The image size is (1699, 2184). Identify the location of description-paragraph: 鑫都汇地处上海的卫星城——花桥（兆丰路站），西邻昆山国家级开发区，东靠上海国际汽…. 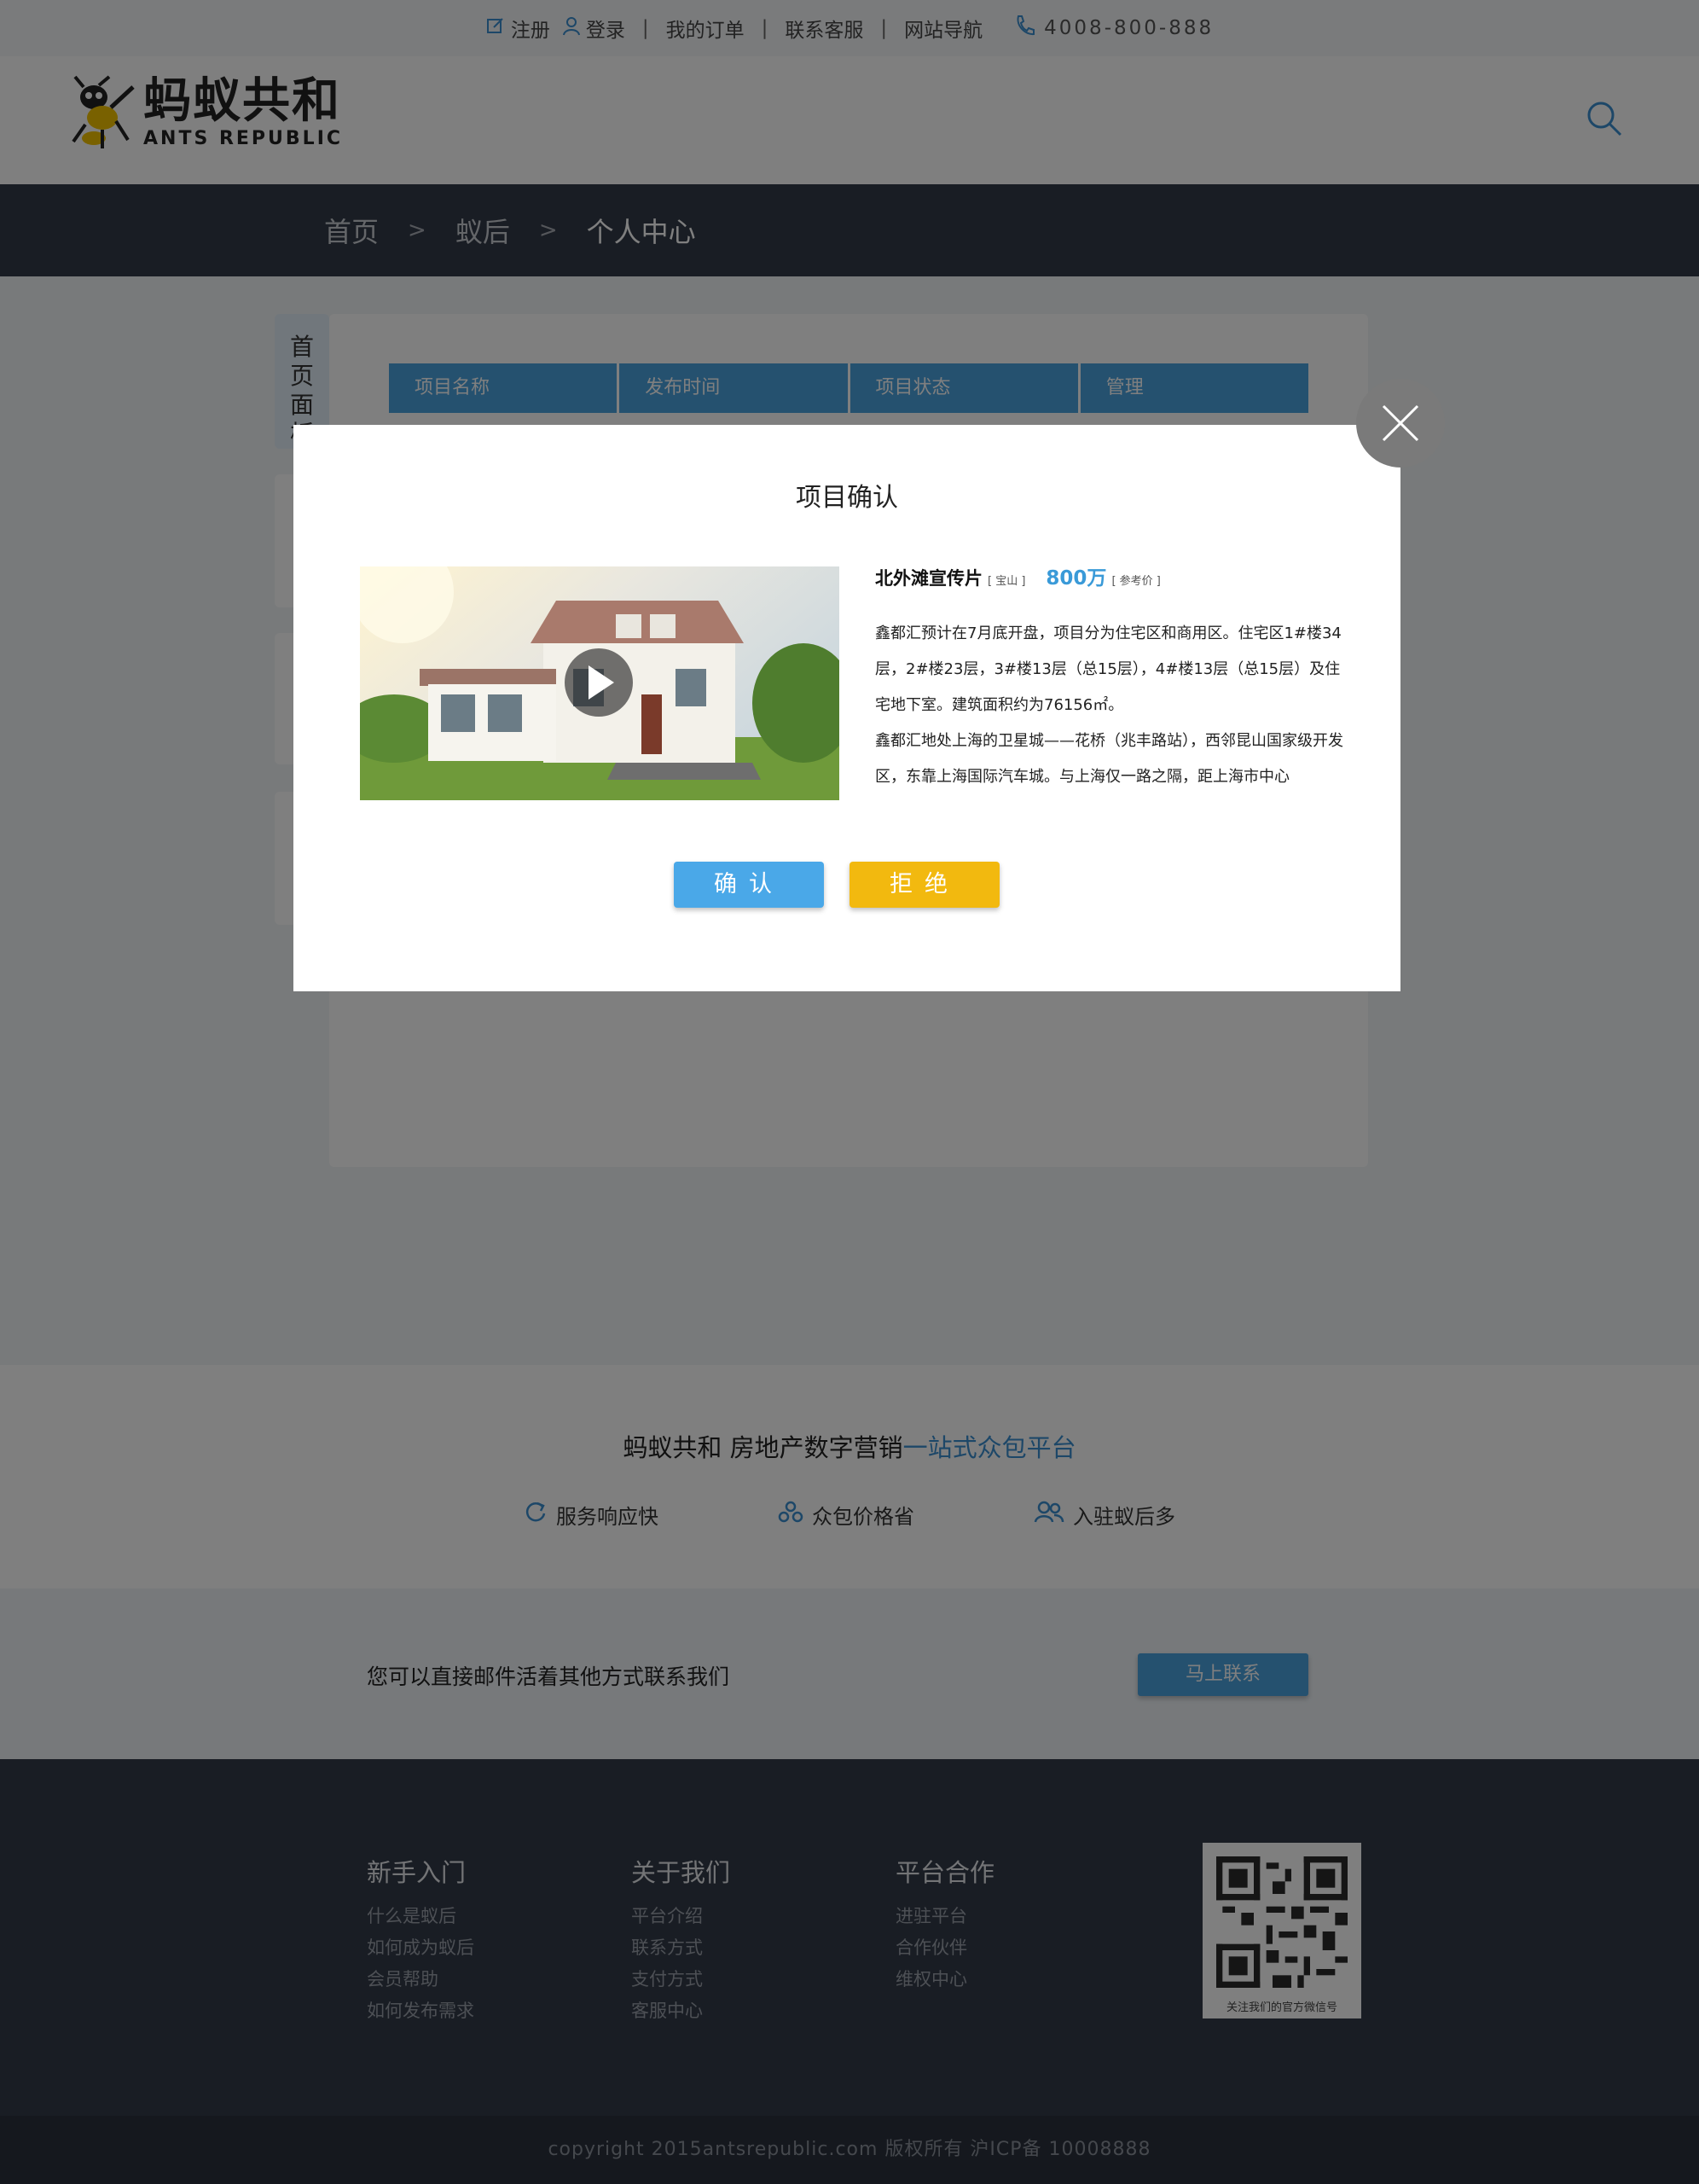
(1109, 759).